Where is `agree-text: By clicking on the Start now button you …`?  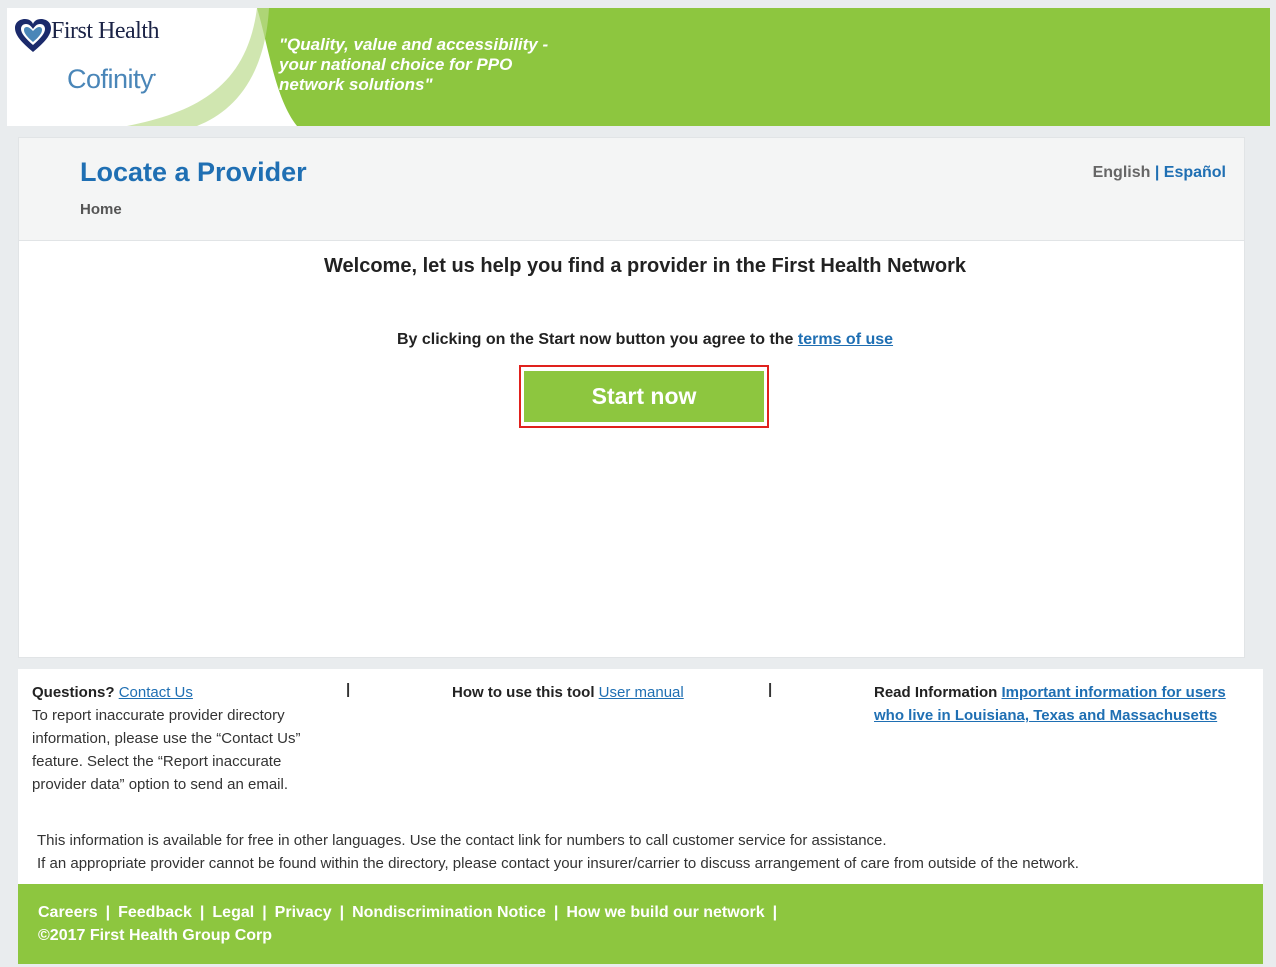 agree-text: By clicking on the Start now button you … is located at coordinates (595, 339).